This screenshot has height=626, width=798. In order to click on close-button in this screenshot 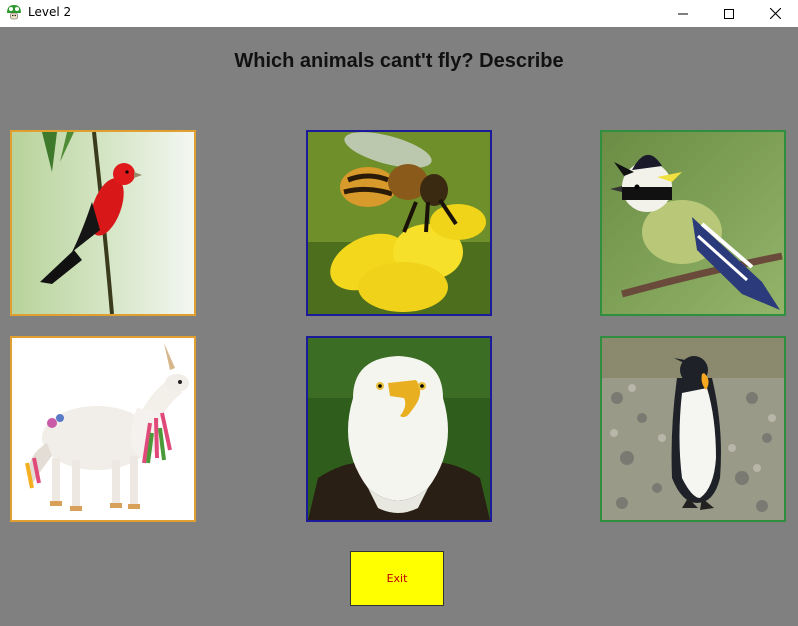, I will do `click(775, 13)`.